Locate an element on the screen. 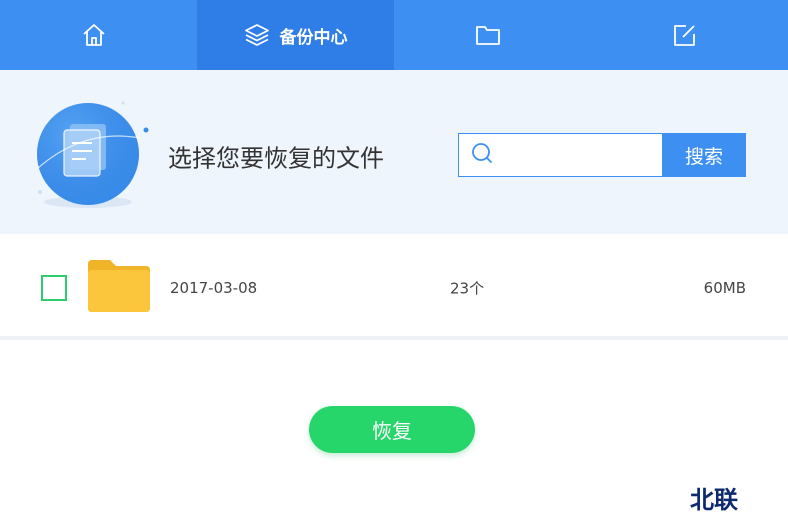 Image resolution: width=788 pixels, height=520 pixels. folder-icon-large is located at coordinates (119, 286).